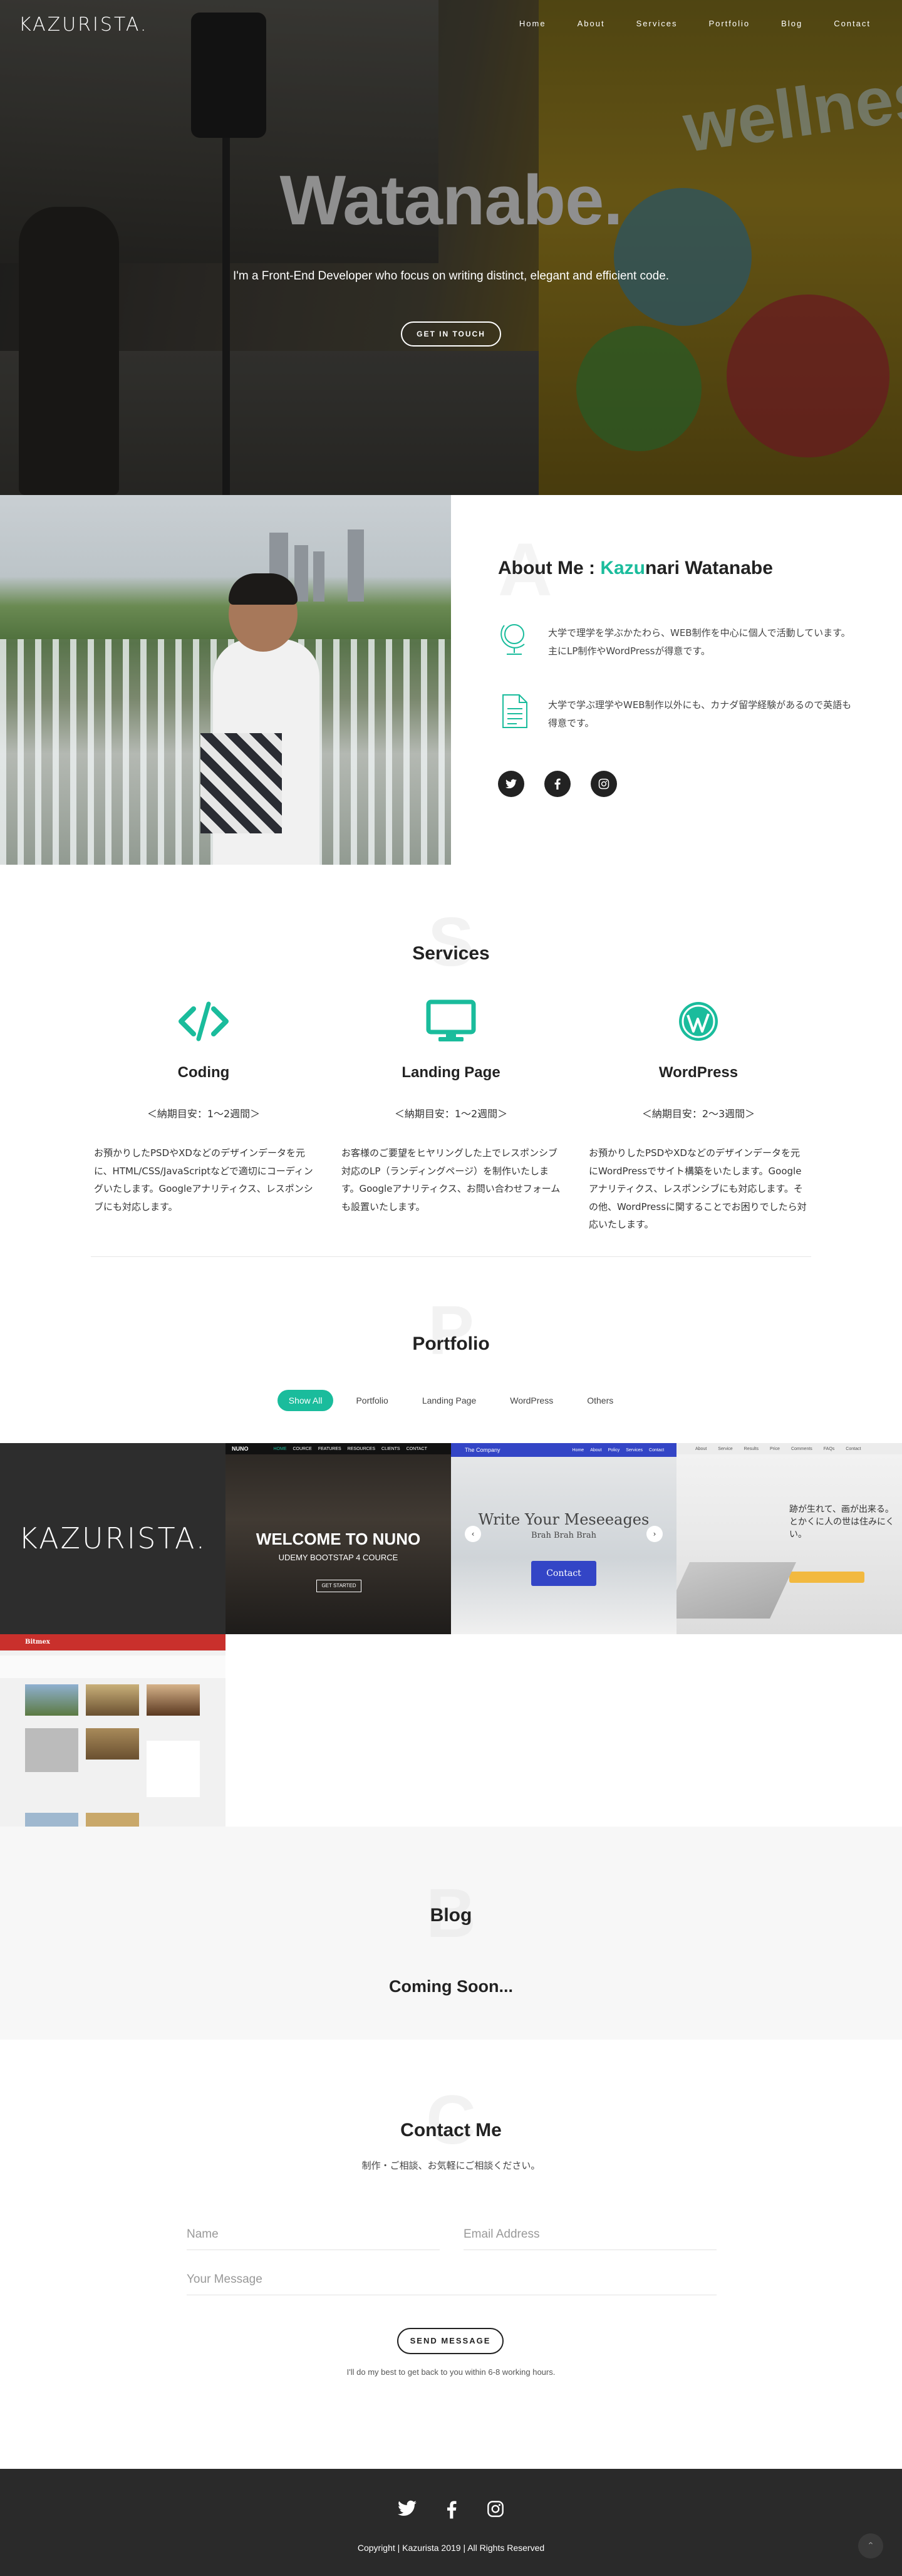 Image resolution: width=902 pixels, height=2576 pixels. I want to click on portfolio-title: Portfolio, so click(451, 1343).